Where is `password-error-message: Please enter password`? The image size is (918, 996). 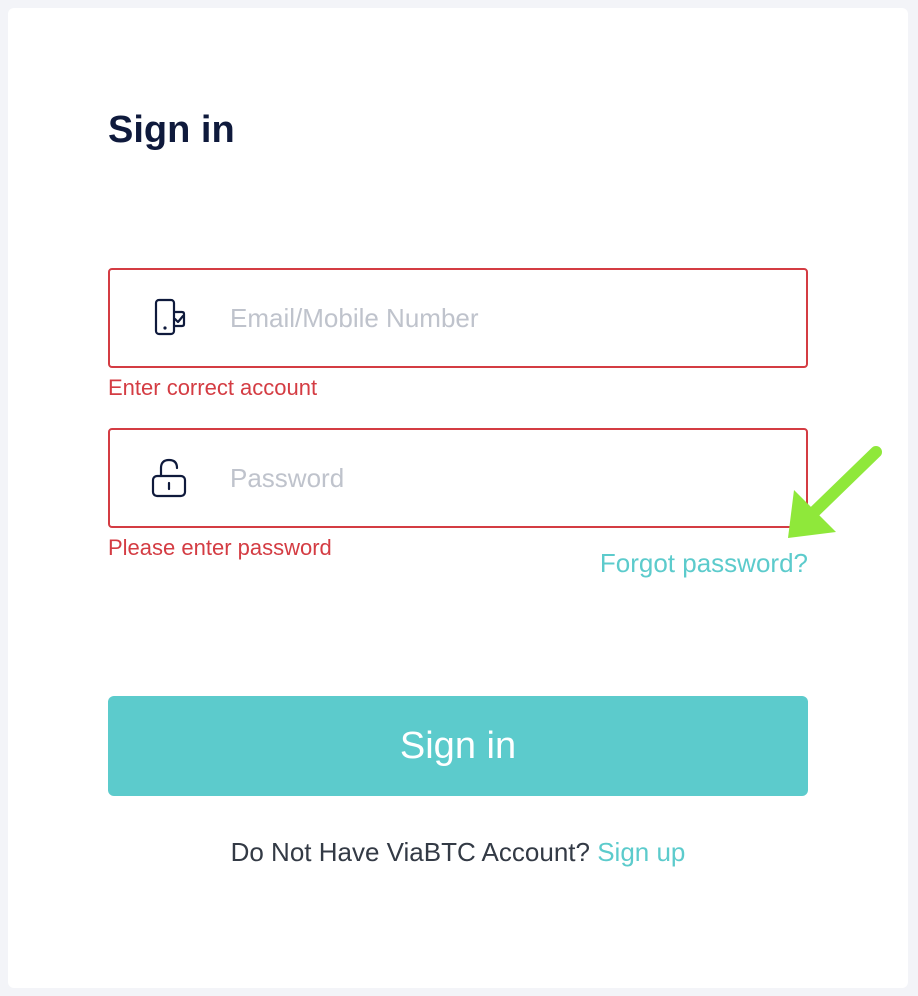
password-error-message: Please enter password is located at coordinates (220, 547).